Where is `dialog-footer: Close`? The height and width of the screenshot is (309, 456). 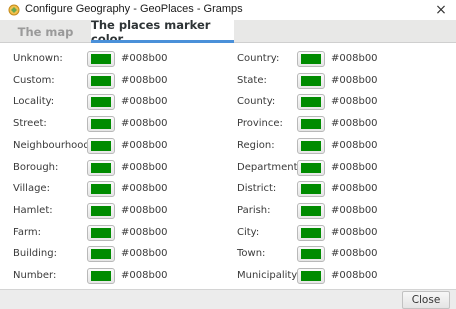
dialog-footer: Close is located at coordinates (228, 299).